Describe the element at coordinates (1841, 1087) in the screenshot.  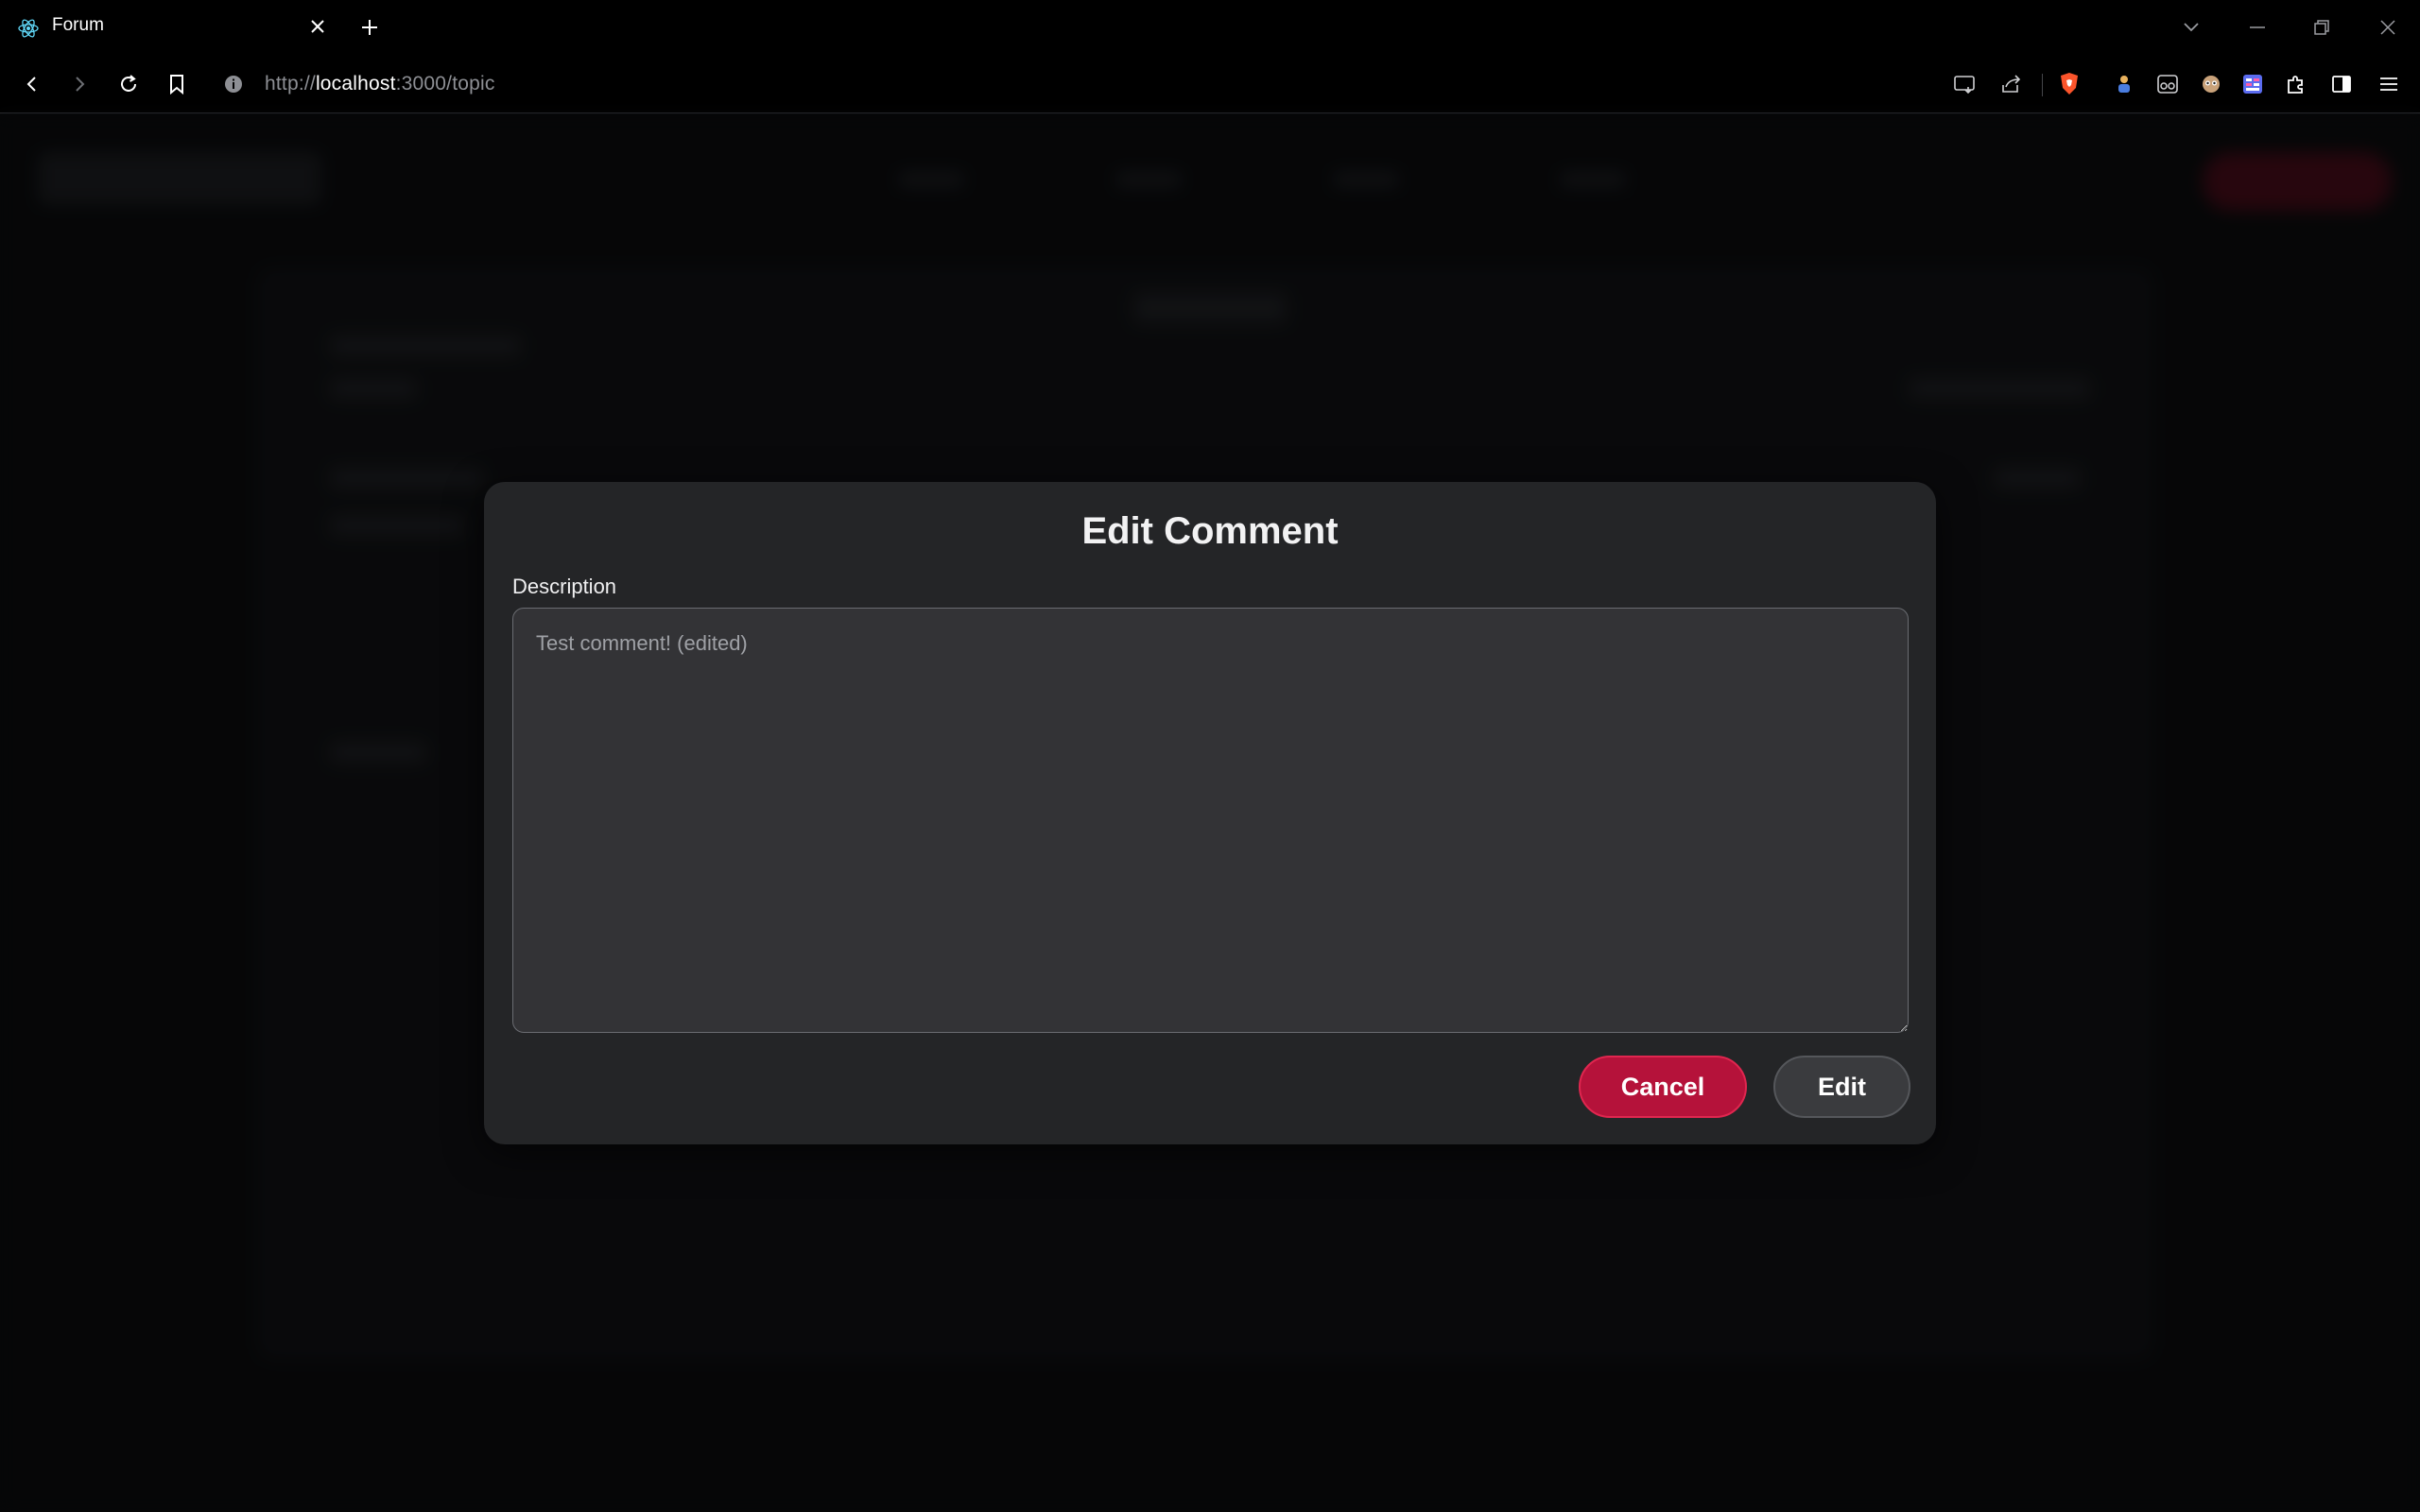
I see `edit-button: Edit` at that location.